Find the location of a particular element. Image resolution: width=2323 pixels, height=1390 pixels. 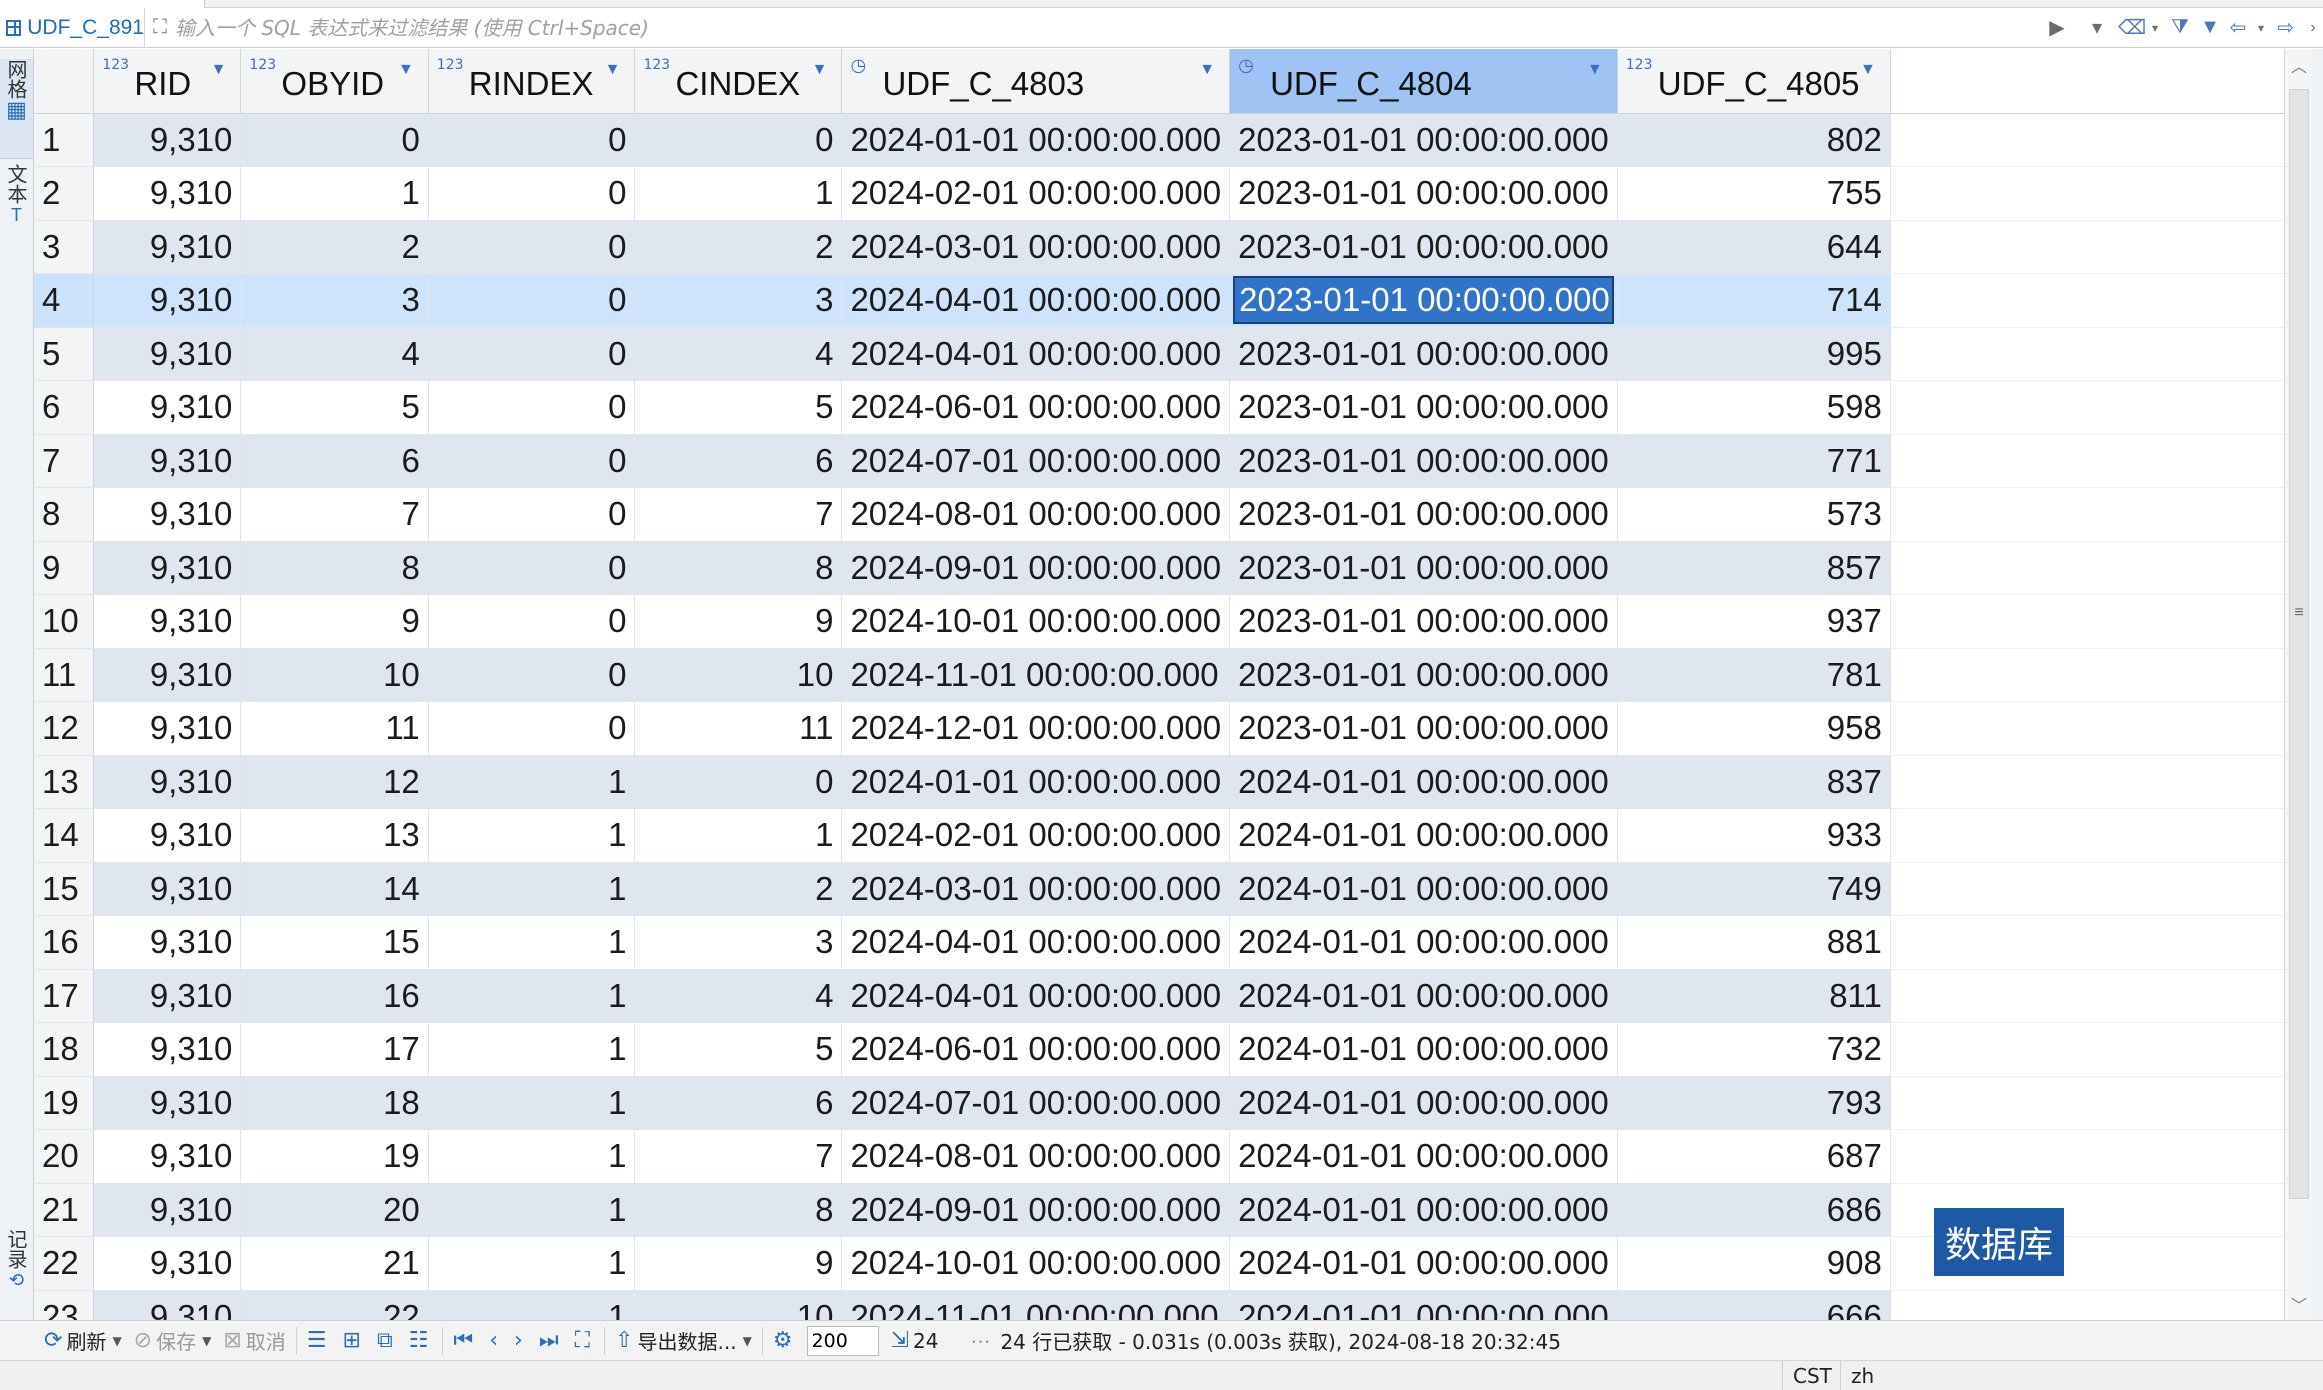

edit-row-button: ☰ is located at coordinates (319, 1341).